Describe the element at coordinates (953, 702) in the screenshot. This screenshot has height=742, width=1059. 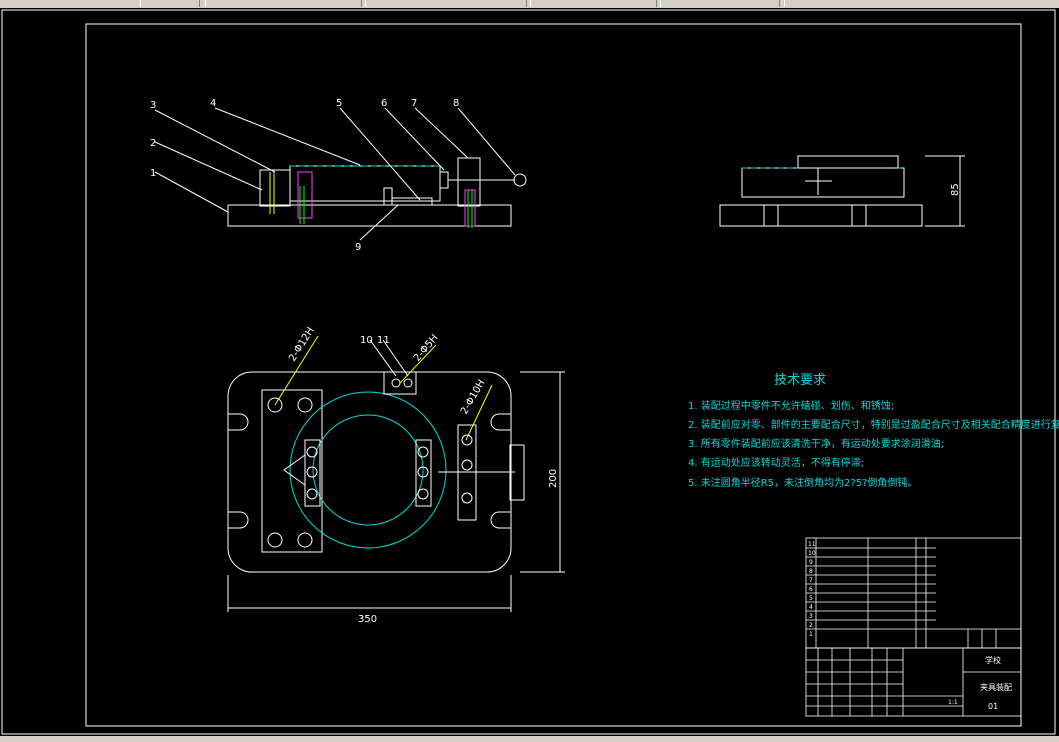
I see `title-block-scale: 1:1` at that location.